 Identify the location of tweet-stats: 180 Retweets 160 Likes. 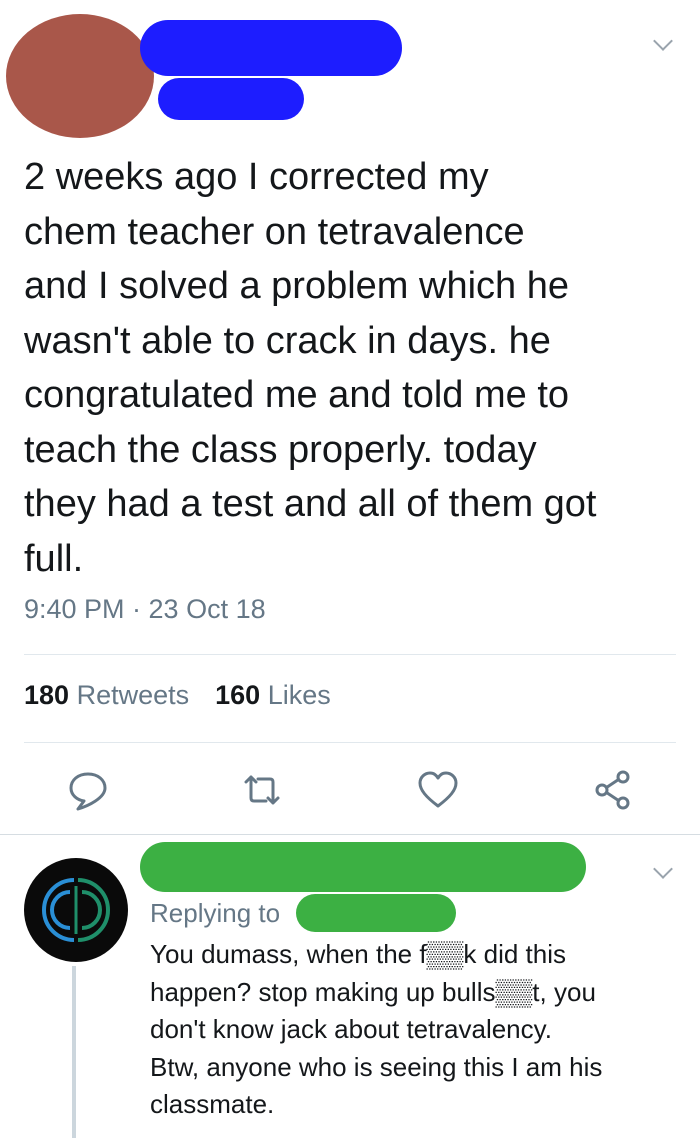
(177, 695).